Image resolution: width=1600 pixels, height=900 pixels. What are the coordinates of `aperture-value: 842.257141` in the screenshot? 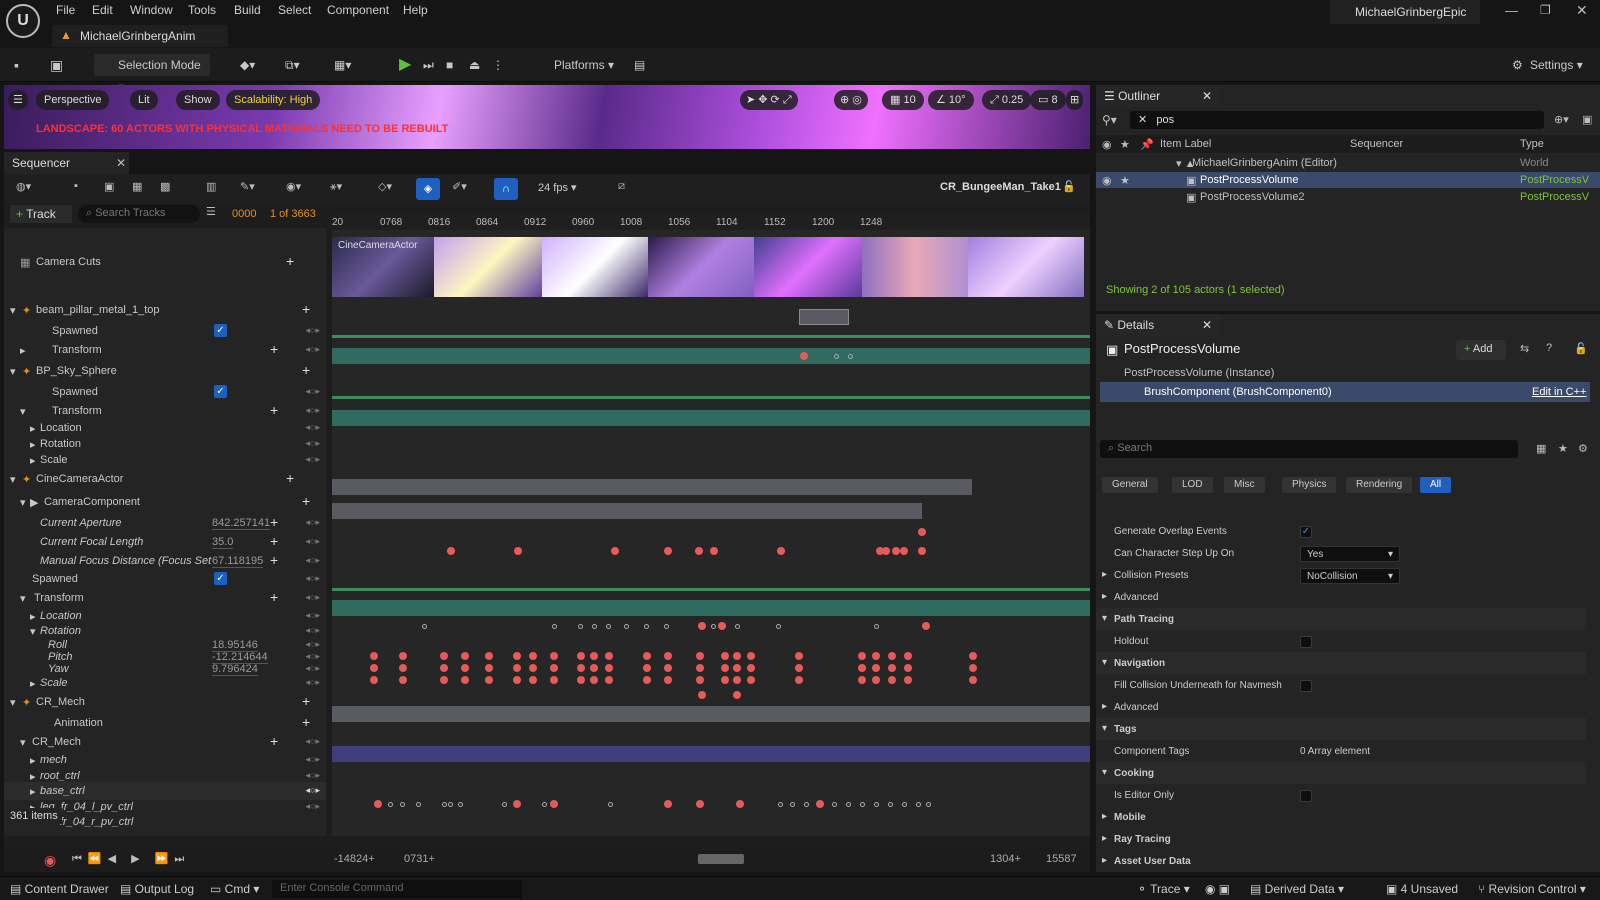 It's located at (241, 523).